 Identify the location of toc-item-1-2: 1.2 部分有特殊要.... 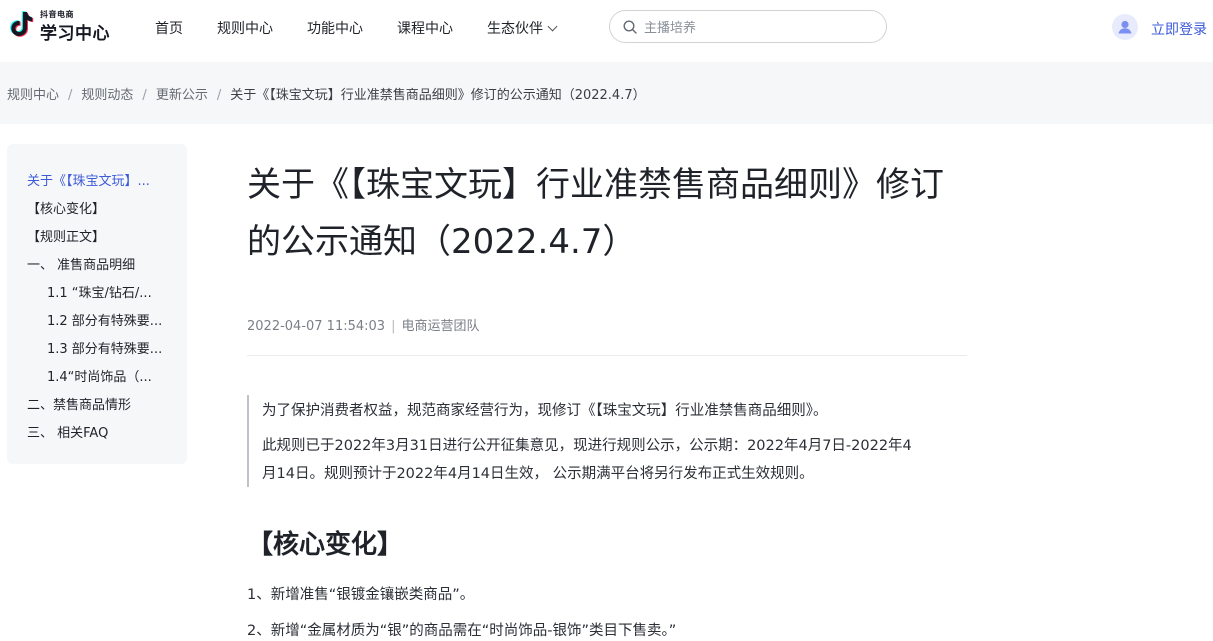
(111, 319).